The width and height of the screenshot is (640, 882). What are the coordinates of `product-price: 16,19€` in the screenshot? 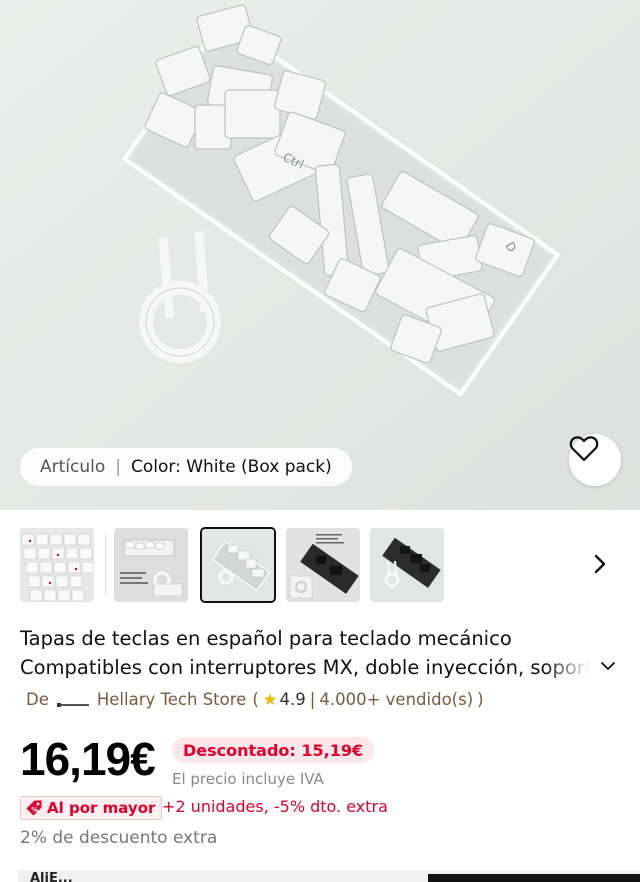 It's located at (88, 759).